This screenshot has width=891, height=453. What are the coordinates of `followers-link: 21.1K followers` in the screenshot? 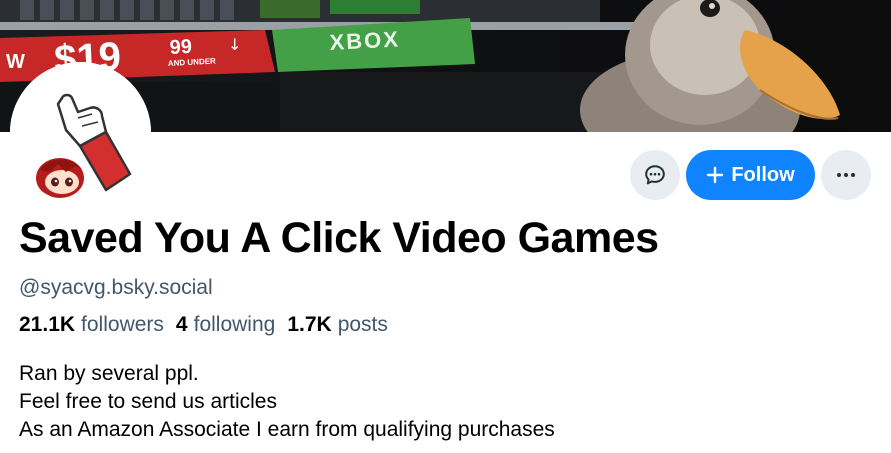 It's located at (91, 325).